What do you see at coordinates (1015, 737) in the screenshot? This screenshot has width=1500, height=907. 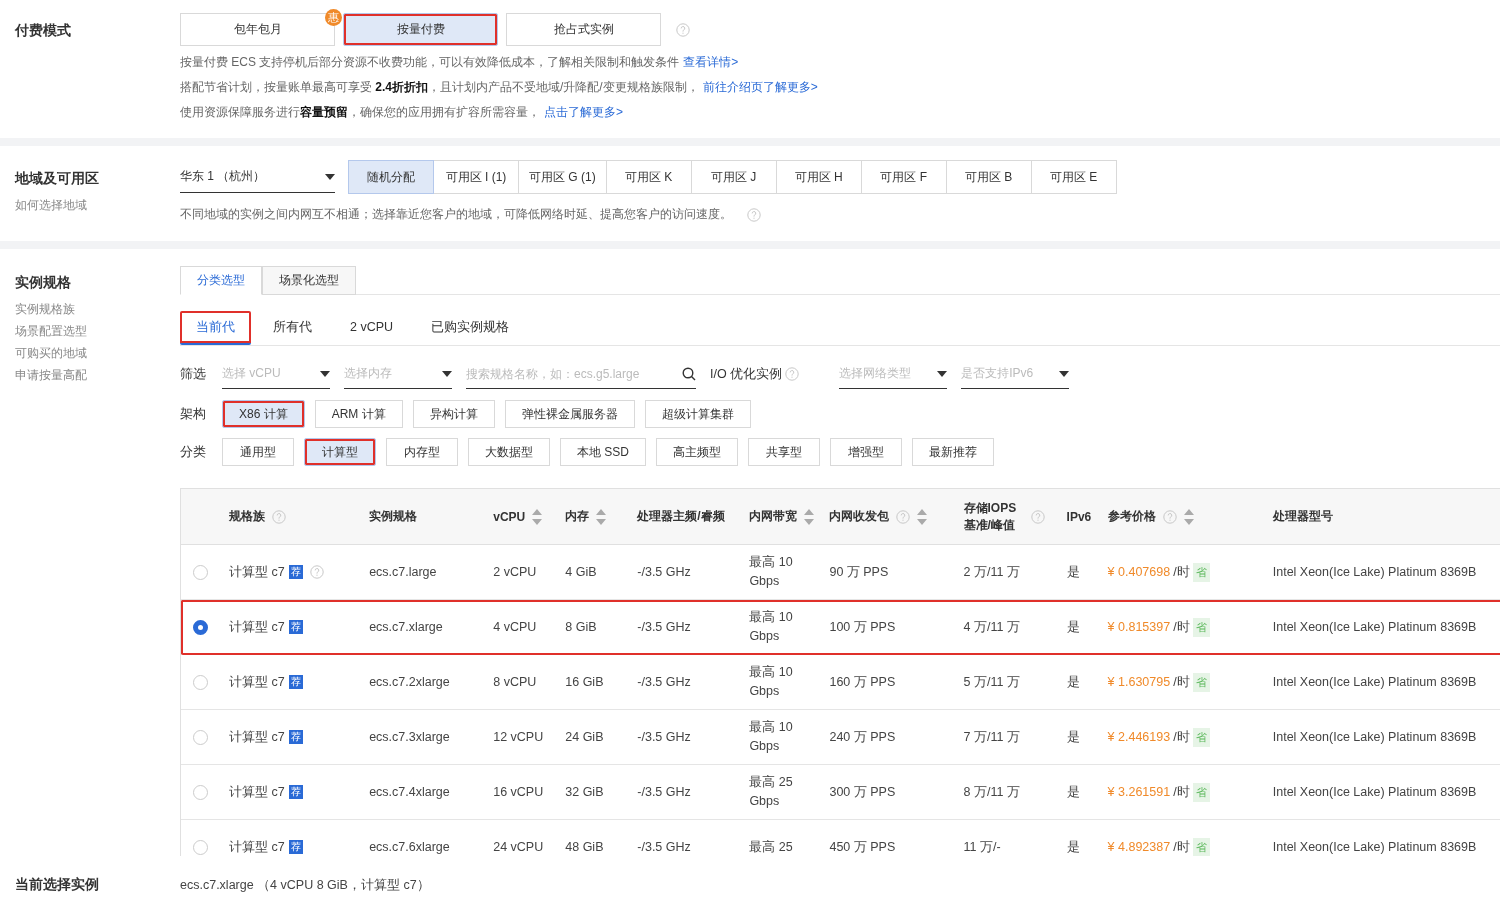 I see `table-cell: 7 万/11 万` at bounding box center [1015, 737].